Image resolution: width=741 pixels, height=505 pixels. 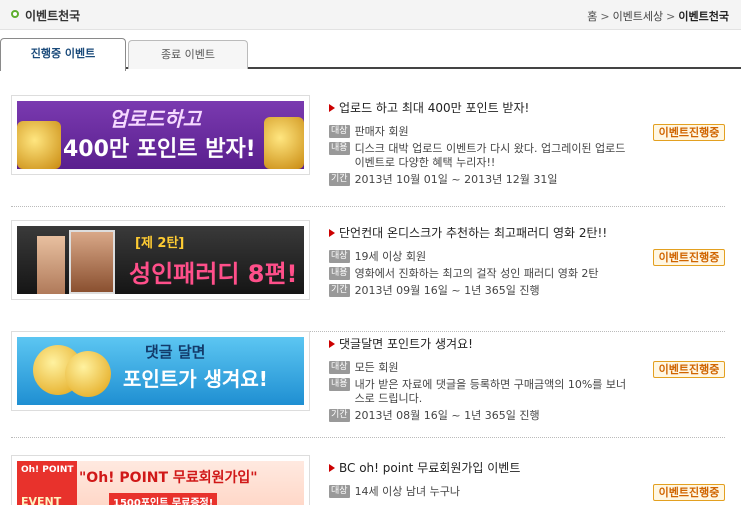 I want to click on event-headline: 업로드 하고 최대 400만 포인트 받자!, so click(x=479, y=107).